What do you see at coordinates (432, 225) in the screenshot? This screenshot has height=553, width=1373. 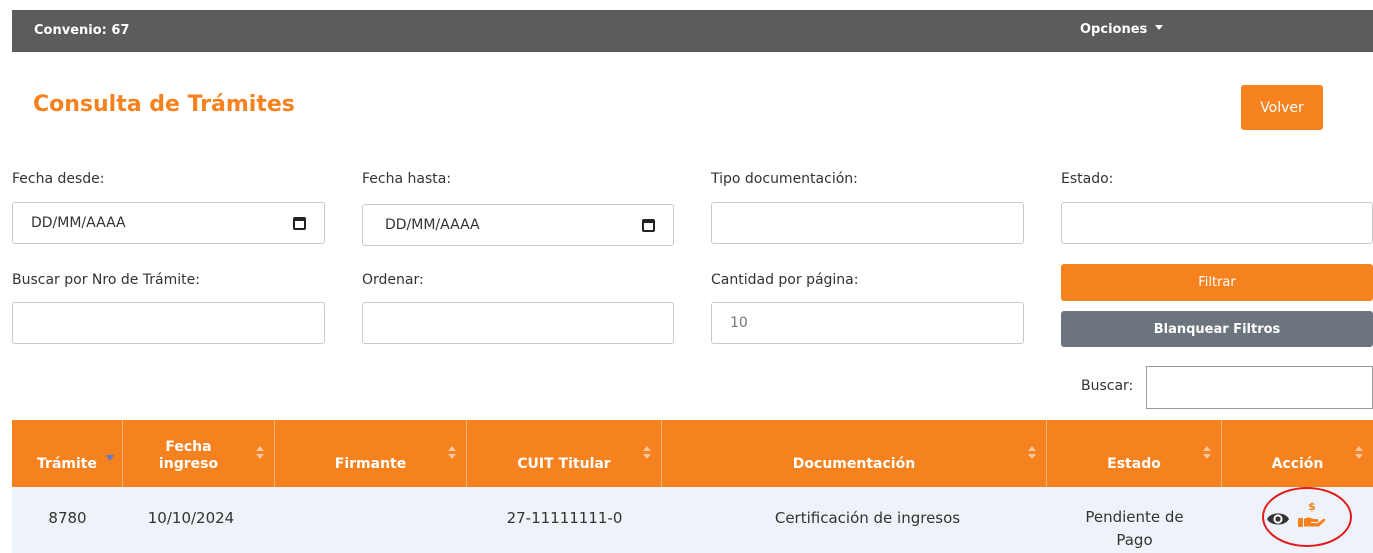 I see `fecha-hasta-value: DD/MM/AAAA` at bounding box center [432, 225].